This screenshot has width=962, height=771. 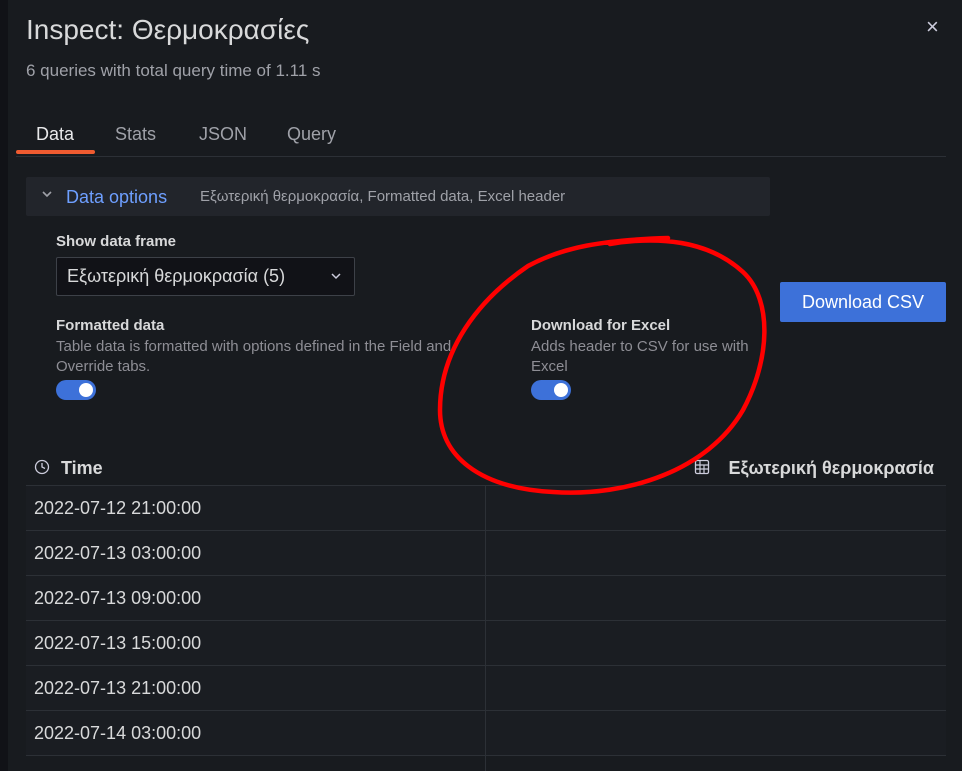 What do you see at coordinates (76, 390) in the screenshot?
I see `formatted-data-toggle` at bounding box center [76, 390].